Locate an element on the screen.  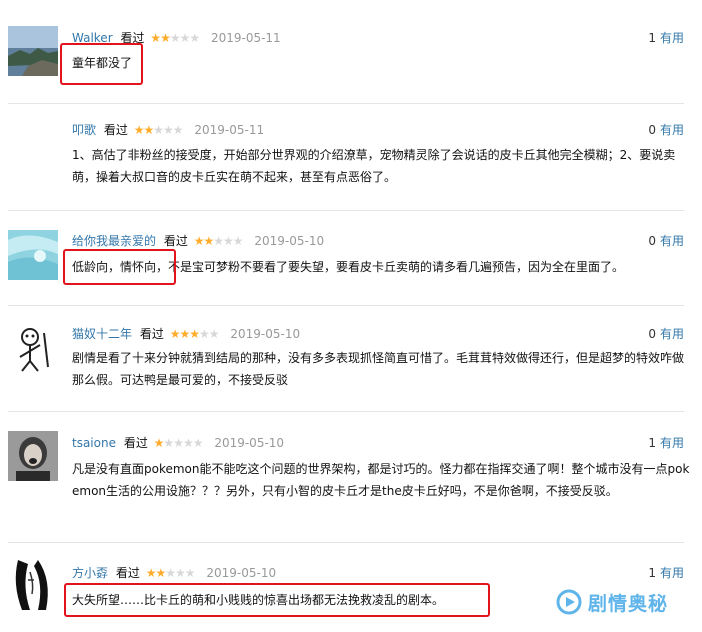
review-meta: 方小孬 看过 ★★★★★ 2019-05-10 is located at coordinates (174, 573).